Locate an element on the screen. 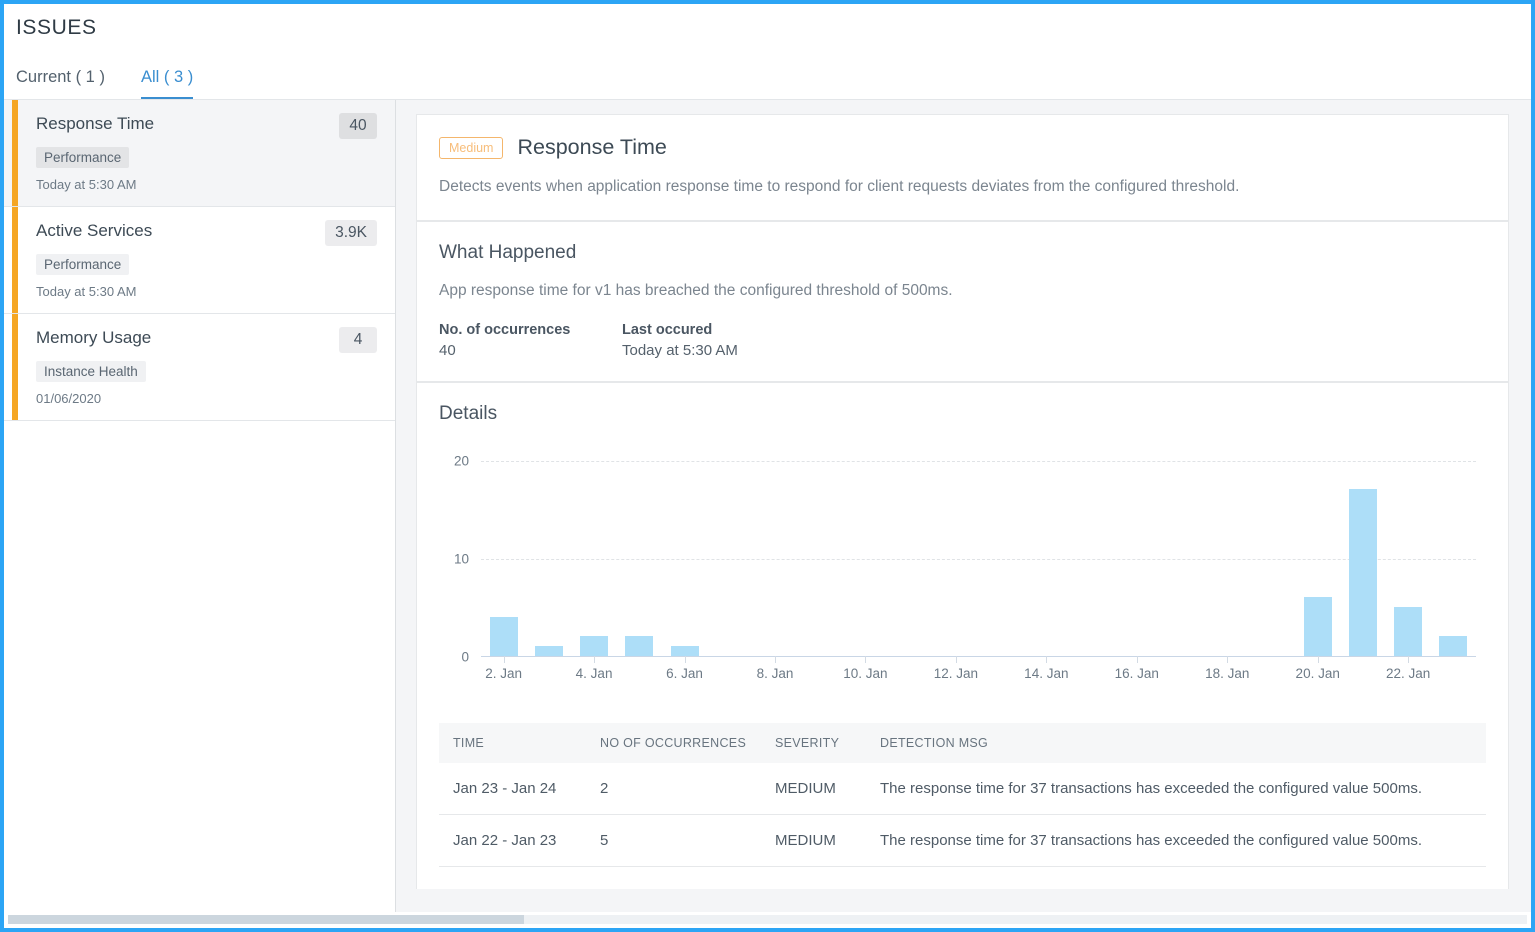 Image resolution: width=1535 pixels, height=932 pixels. issue-item-count-badge: 40 is located at coordinates (358, 126).